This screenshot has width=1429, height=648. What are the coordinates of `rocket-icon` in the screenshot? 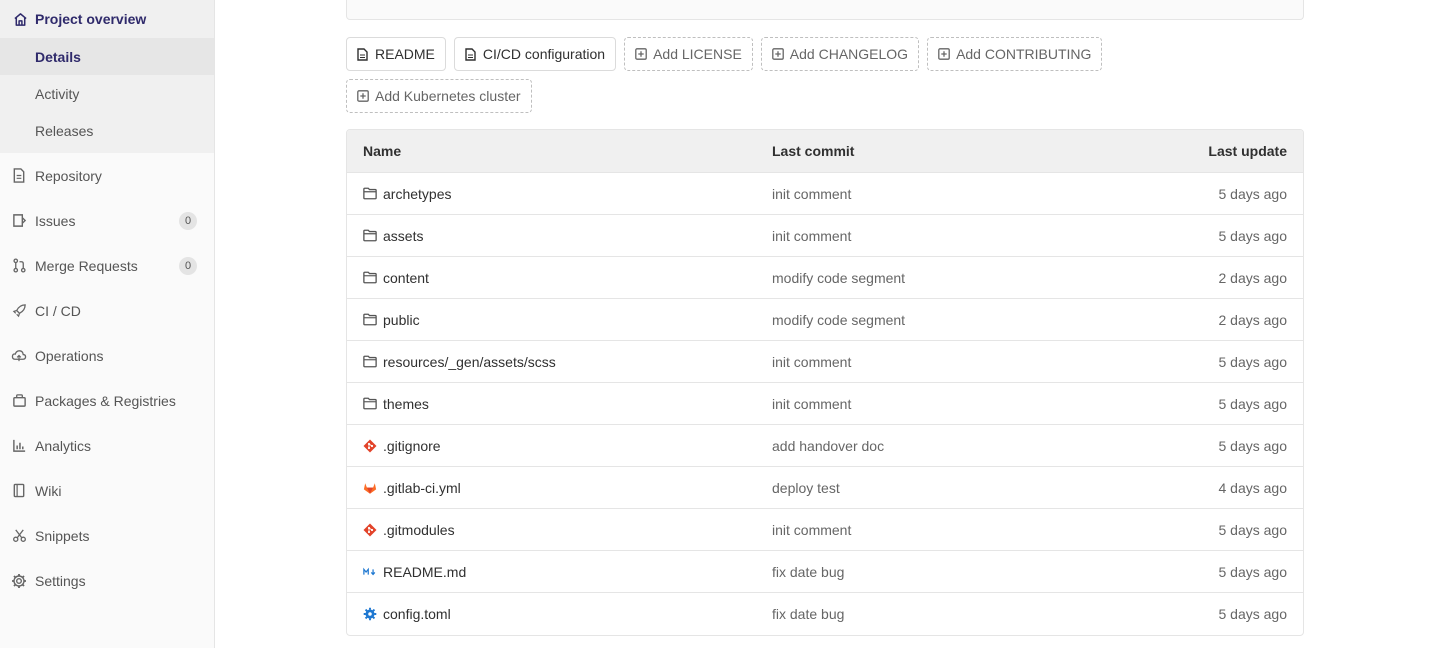 It's located at (19, 311).